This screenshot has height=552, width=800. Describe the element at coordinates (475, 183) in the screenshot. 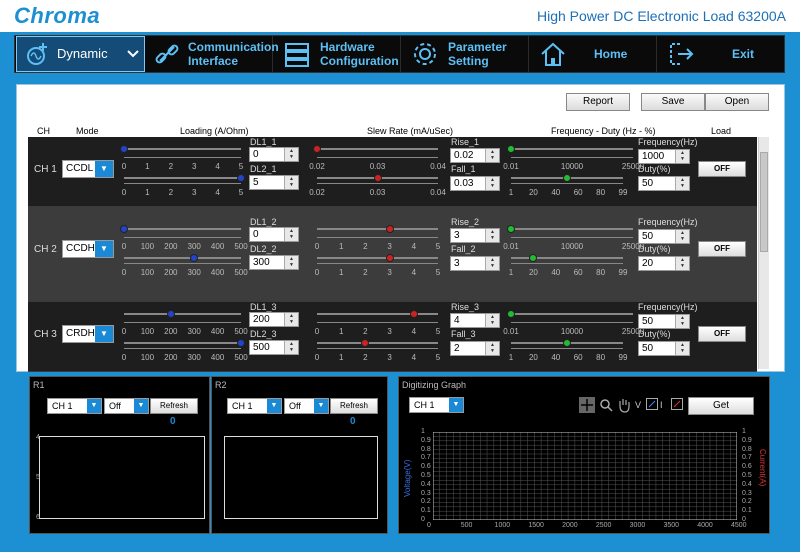

I see `fall-input: 0.03 ▲ ▼` at that location.